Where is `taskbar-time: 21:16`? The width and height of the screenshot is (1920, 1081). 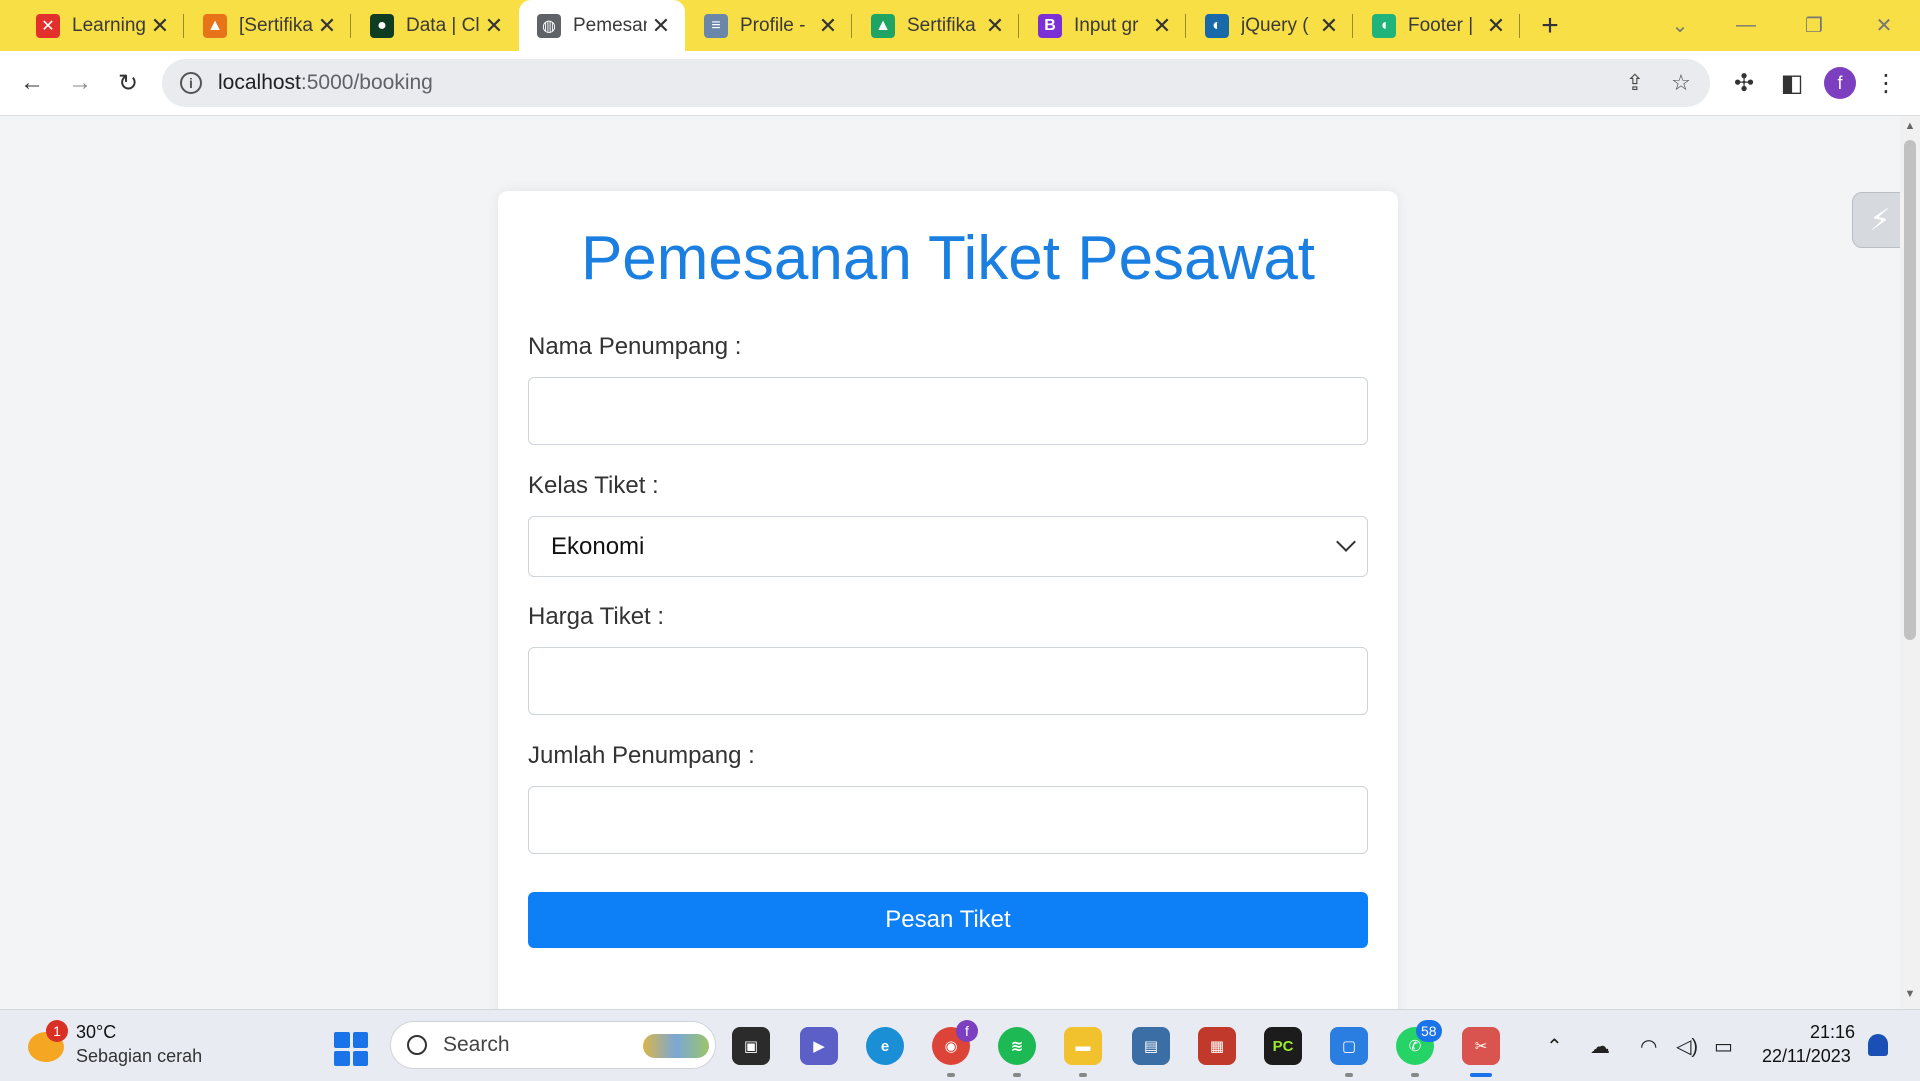
taskbar-time: 21:16 is located at coordinates (1832, 1032).